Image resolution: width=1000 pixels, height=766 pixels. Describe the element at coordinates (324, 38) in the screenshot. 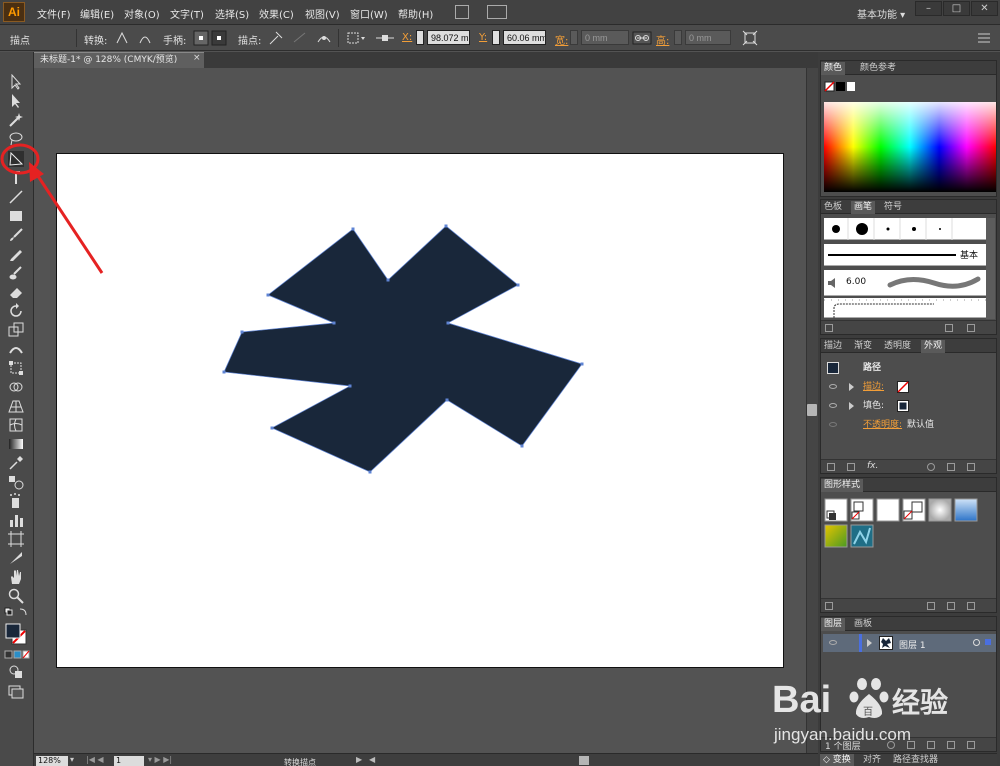

I see `cut-path-icon` at that location.